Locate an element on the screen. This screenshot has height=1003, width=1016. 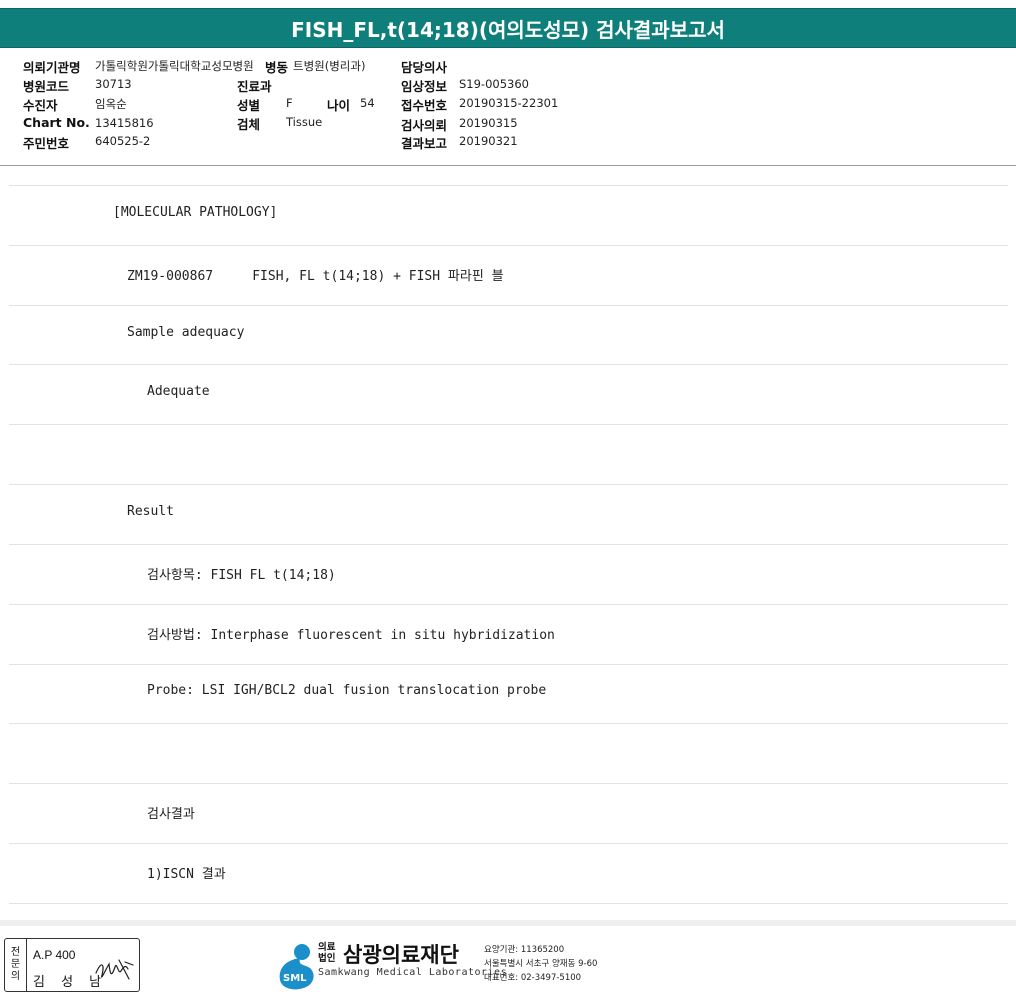
request-date-label: 검사의뢰 is located at coordinates (424, 125).